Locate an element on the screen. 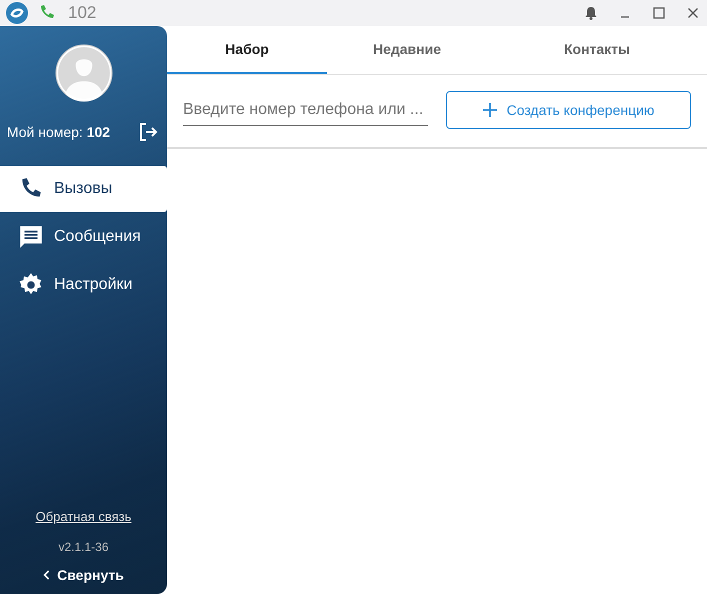 The width and height of the screenshot is (707, 594). tab: Набор is located at coordinates (247, 50).